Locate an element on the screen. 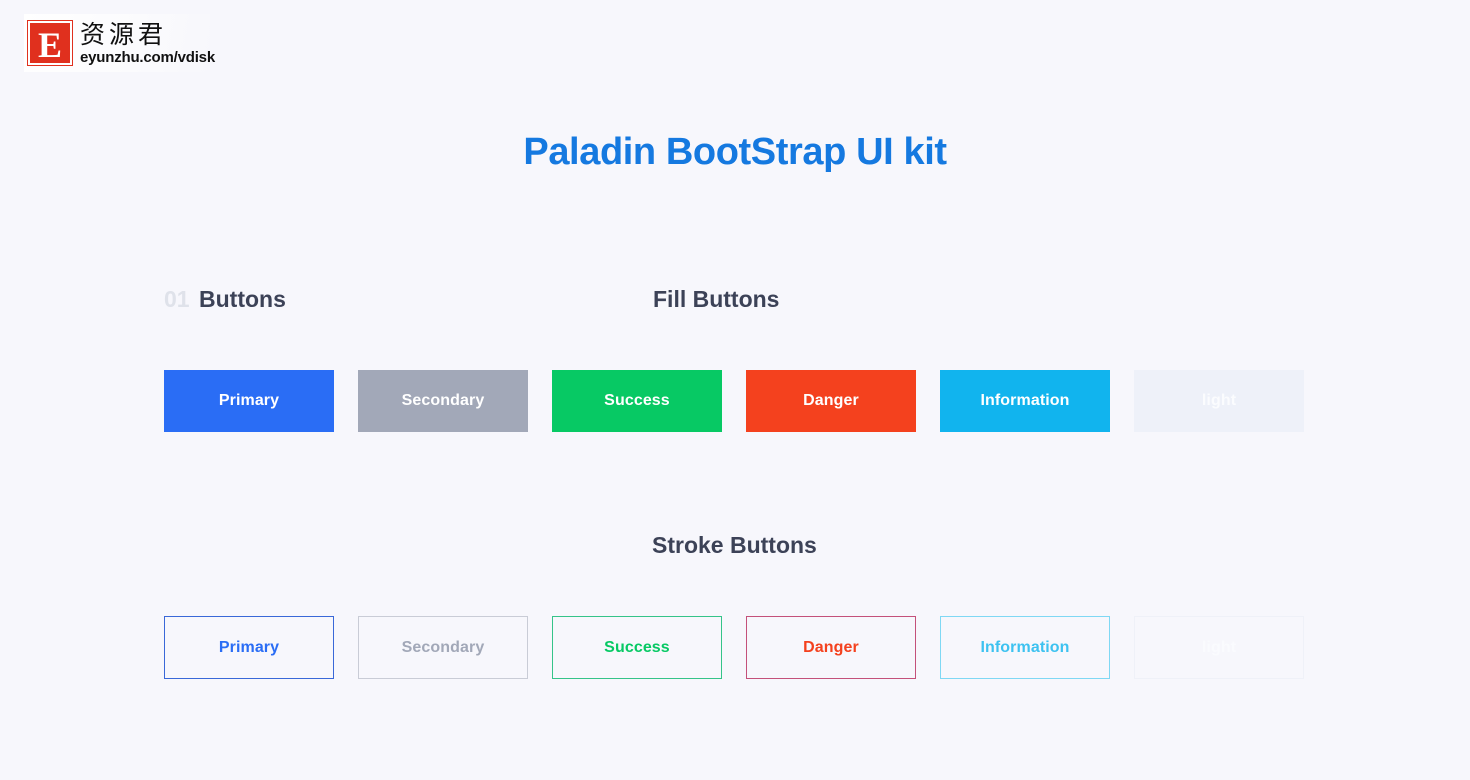 The height and width of the screenshot is (780, 1470). watermark-badge-icon: E is located at coordinates (50, 43).